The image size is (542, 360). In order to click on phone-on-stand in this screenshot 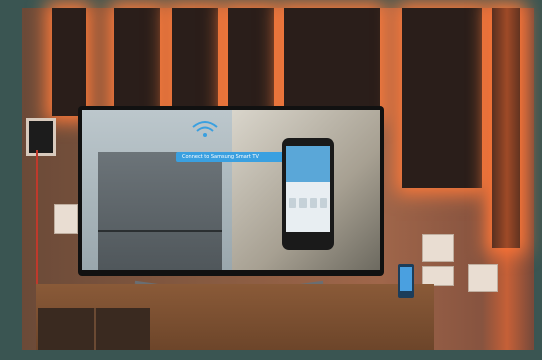, I will do `click(406, 281)`.